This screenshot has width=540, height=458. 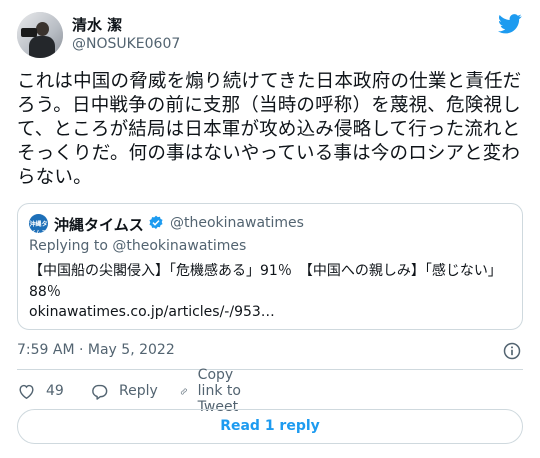 I want to click on avatar, so click(x=40, y=35).